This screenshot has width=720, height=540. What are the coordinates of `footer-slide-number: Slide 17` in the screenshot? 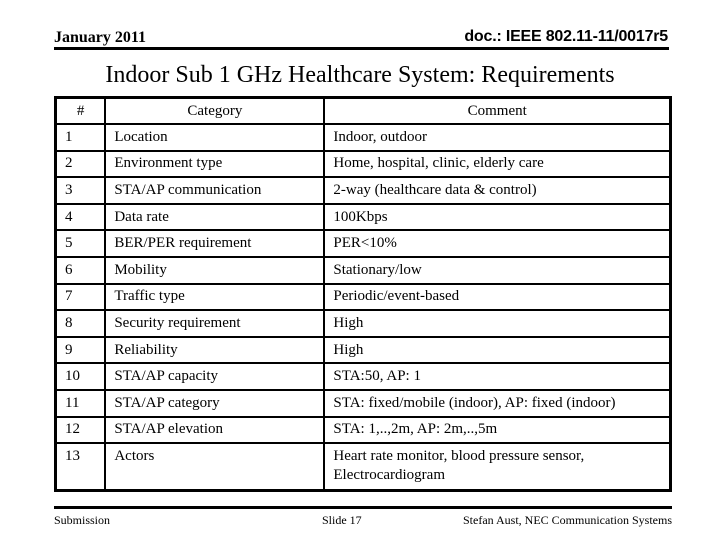 It's located at (342, 520).